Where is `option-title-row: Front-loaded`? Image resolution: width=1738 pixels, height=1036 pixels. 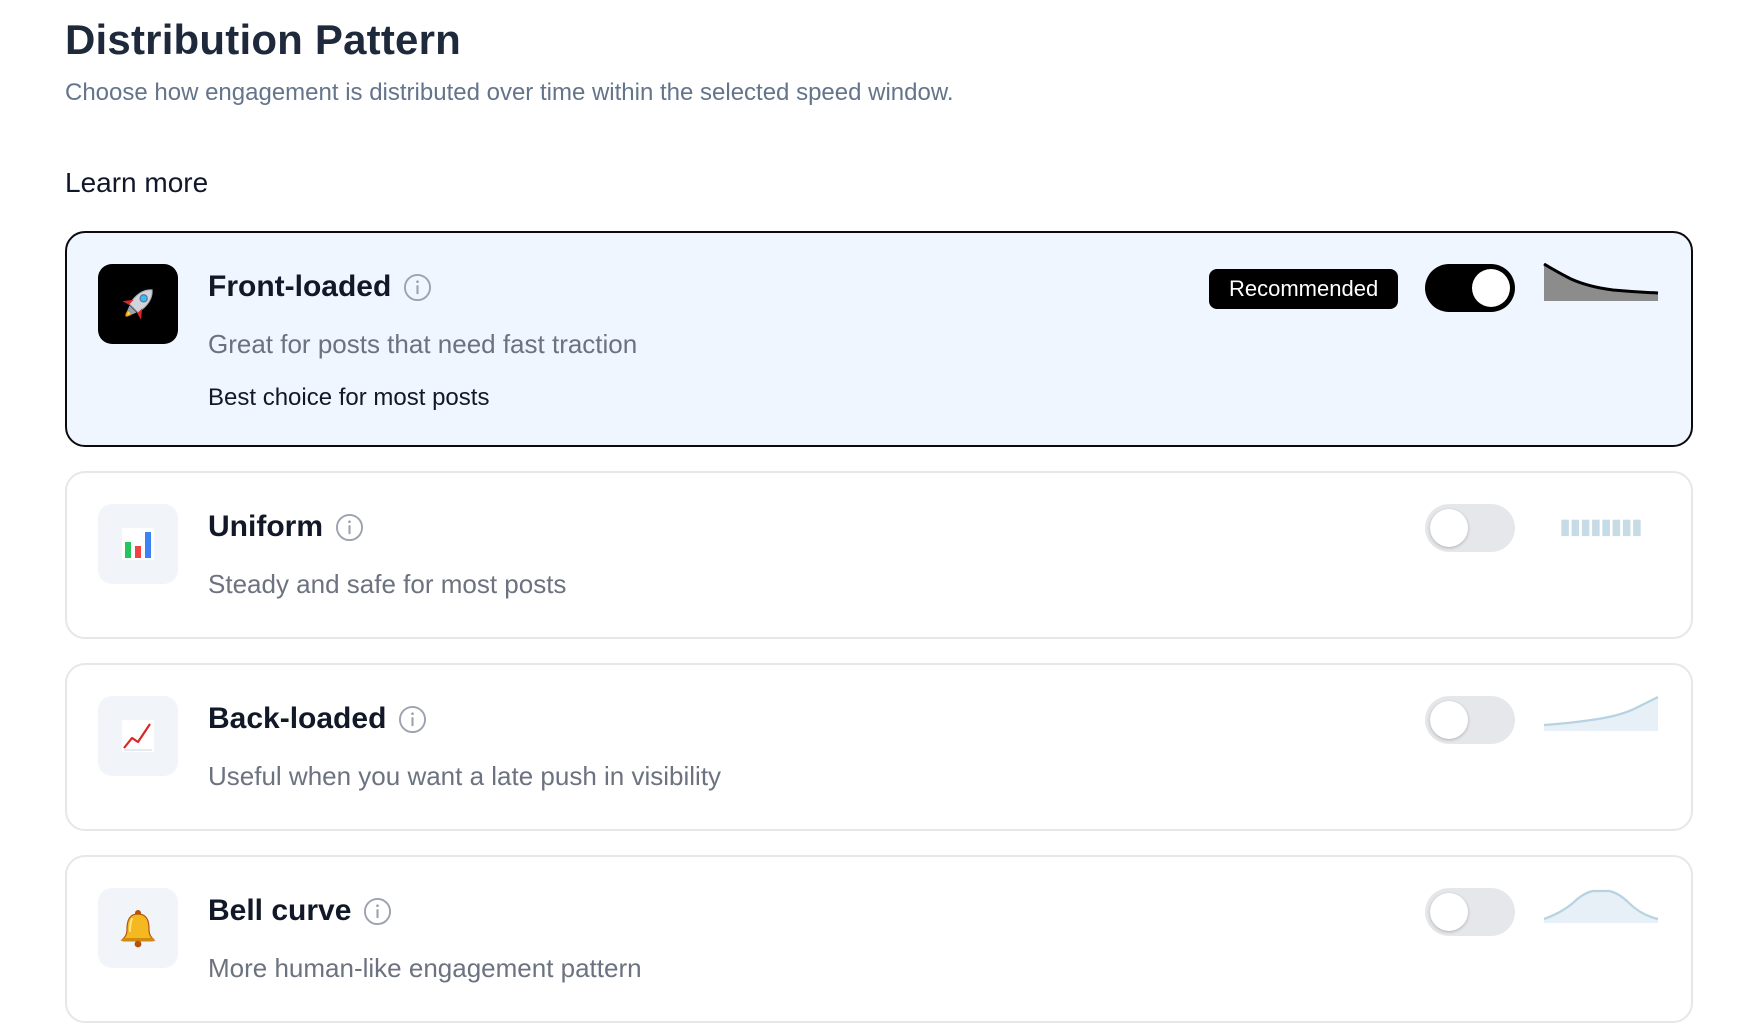
option-title-row: Front-loaded is located at coordinates (320, 287).